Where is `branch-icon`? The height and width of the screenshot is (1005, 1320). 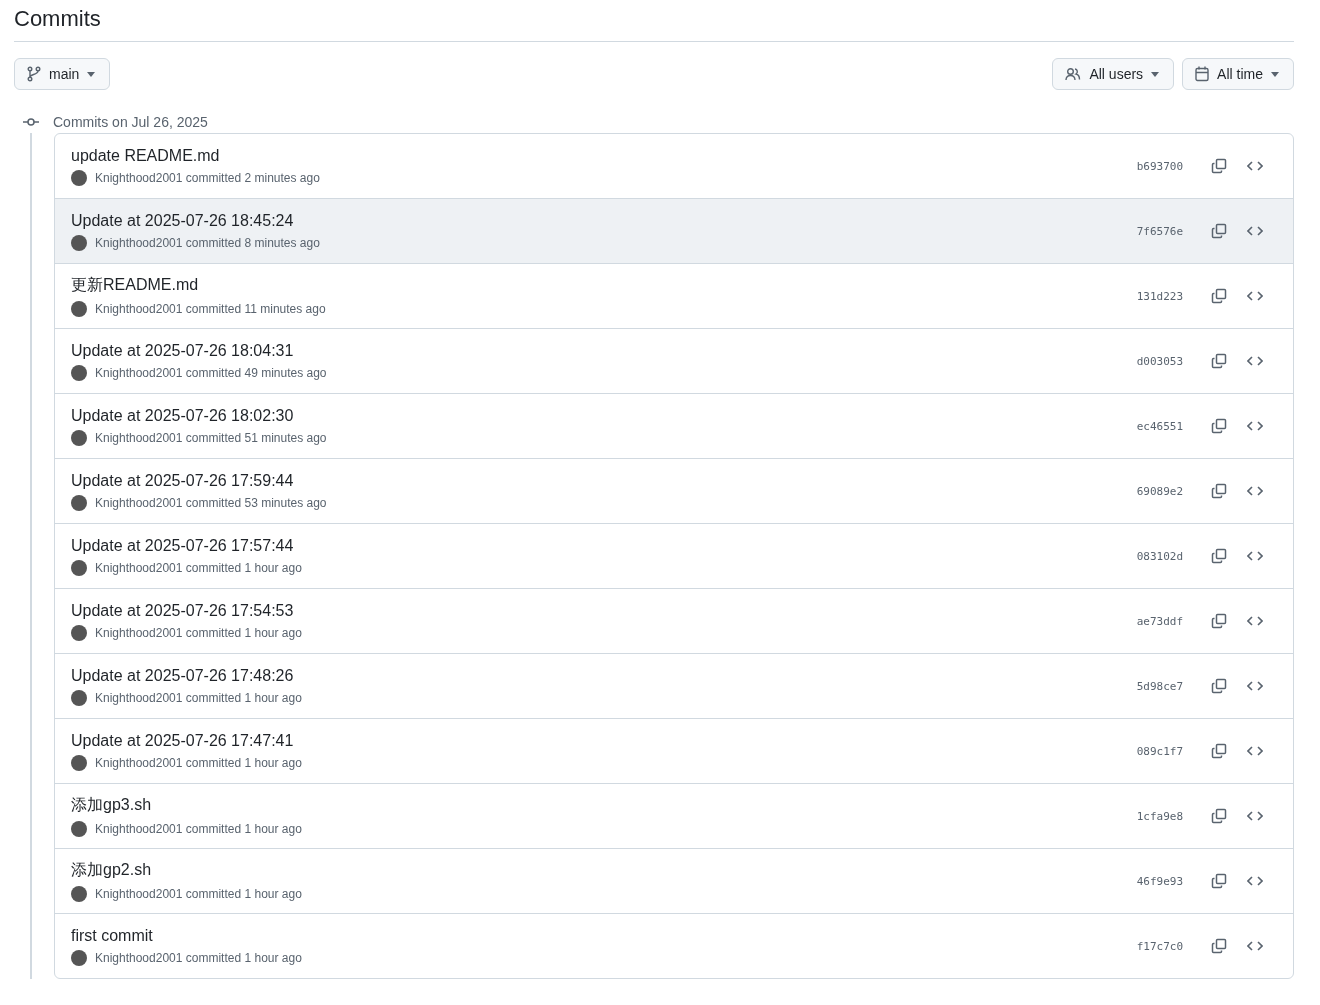 branch-icon is located at coordinates (34, 74).